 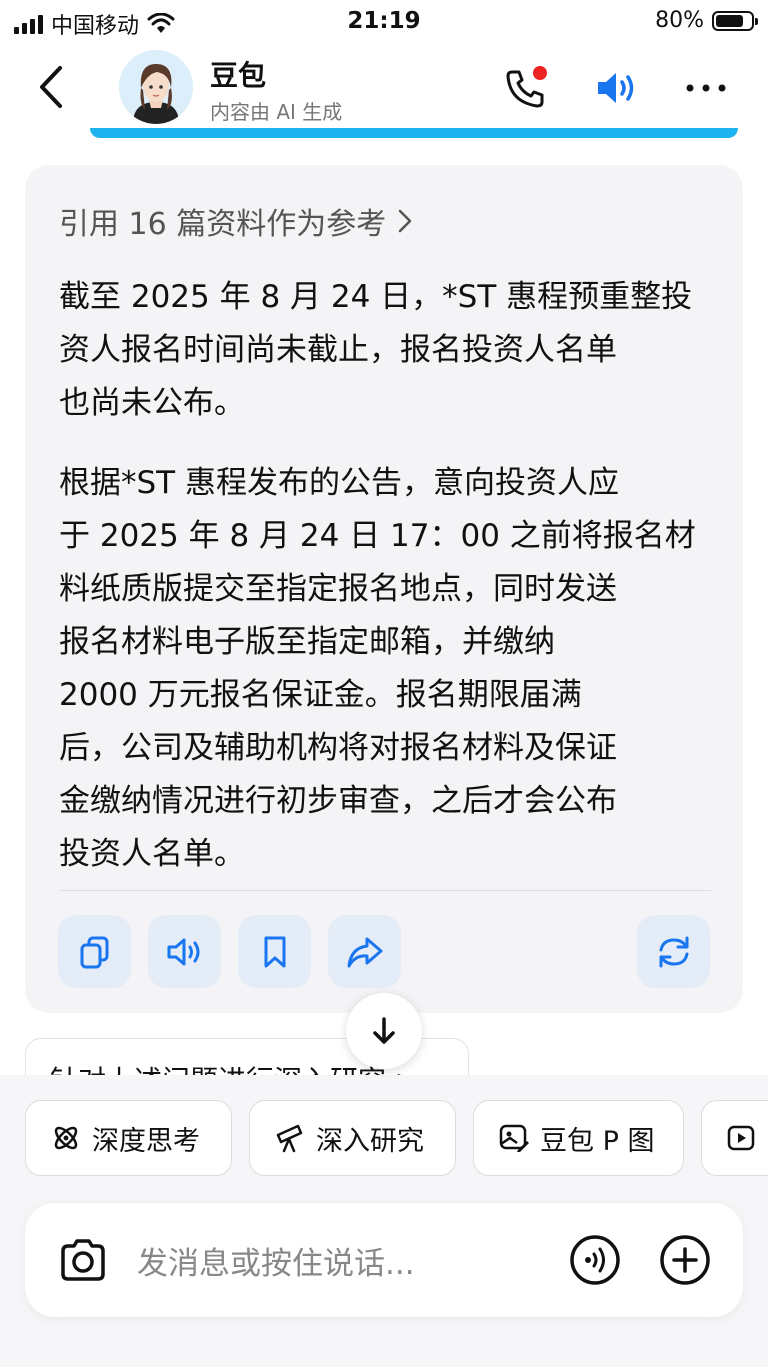 I want to click on speaker-icon, so click(x=616, y=88).